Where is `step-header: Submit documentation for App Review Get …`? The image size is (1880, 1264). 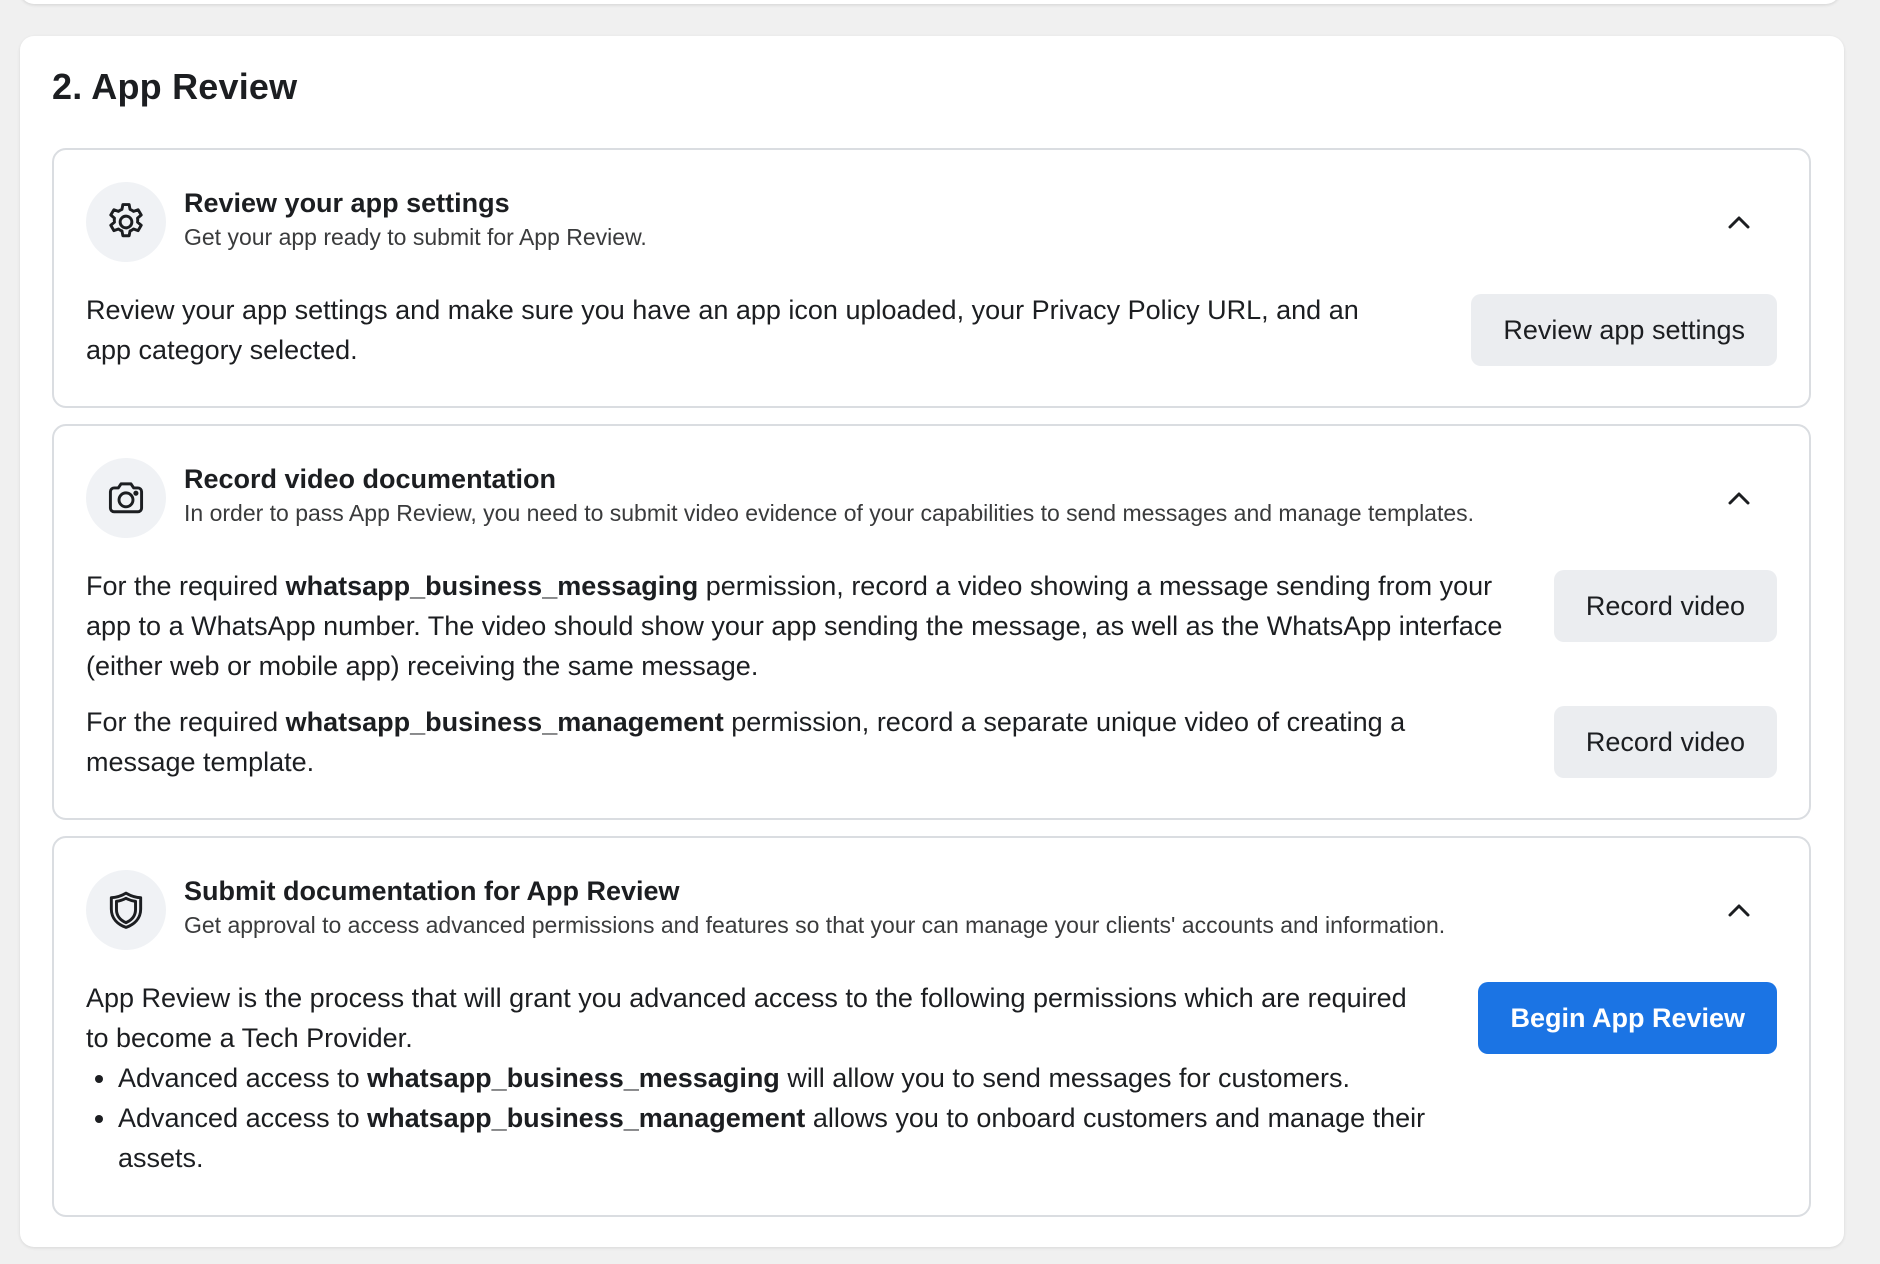
step-header: Submit documentation for App Review Get … is located at coordinates (814, 907).